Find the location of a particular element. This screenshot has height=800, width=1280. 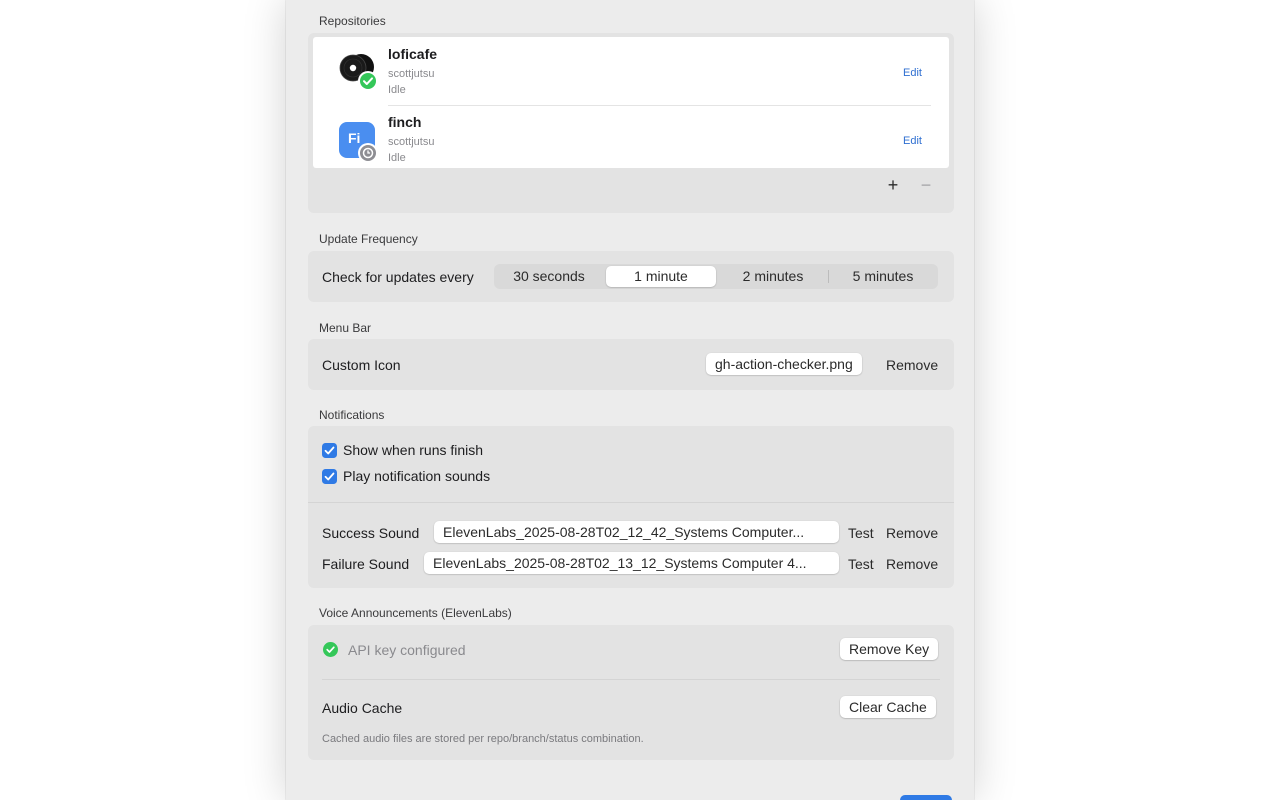

repo-name: loficafe is located at coordinates (413, 54).